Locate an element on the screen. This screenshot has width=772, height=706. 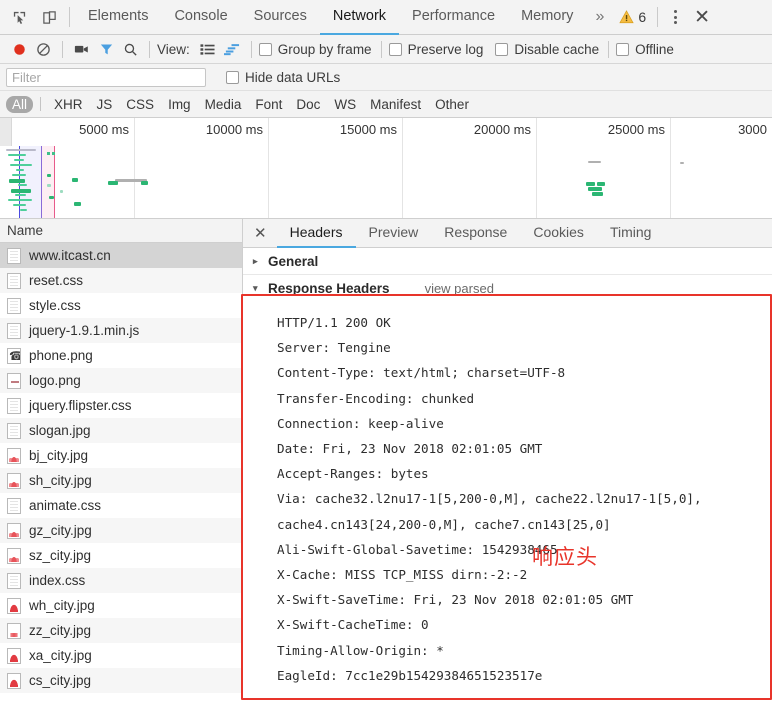
request-row: bj_city.jpg is located at coordinates (121, 455).